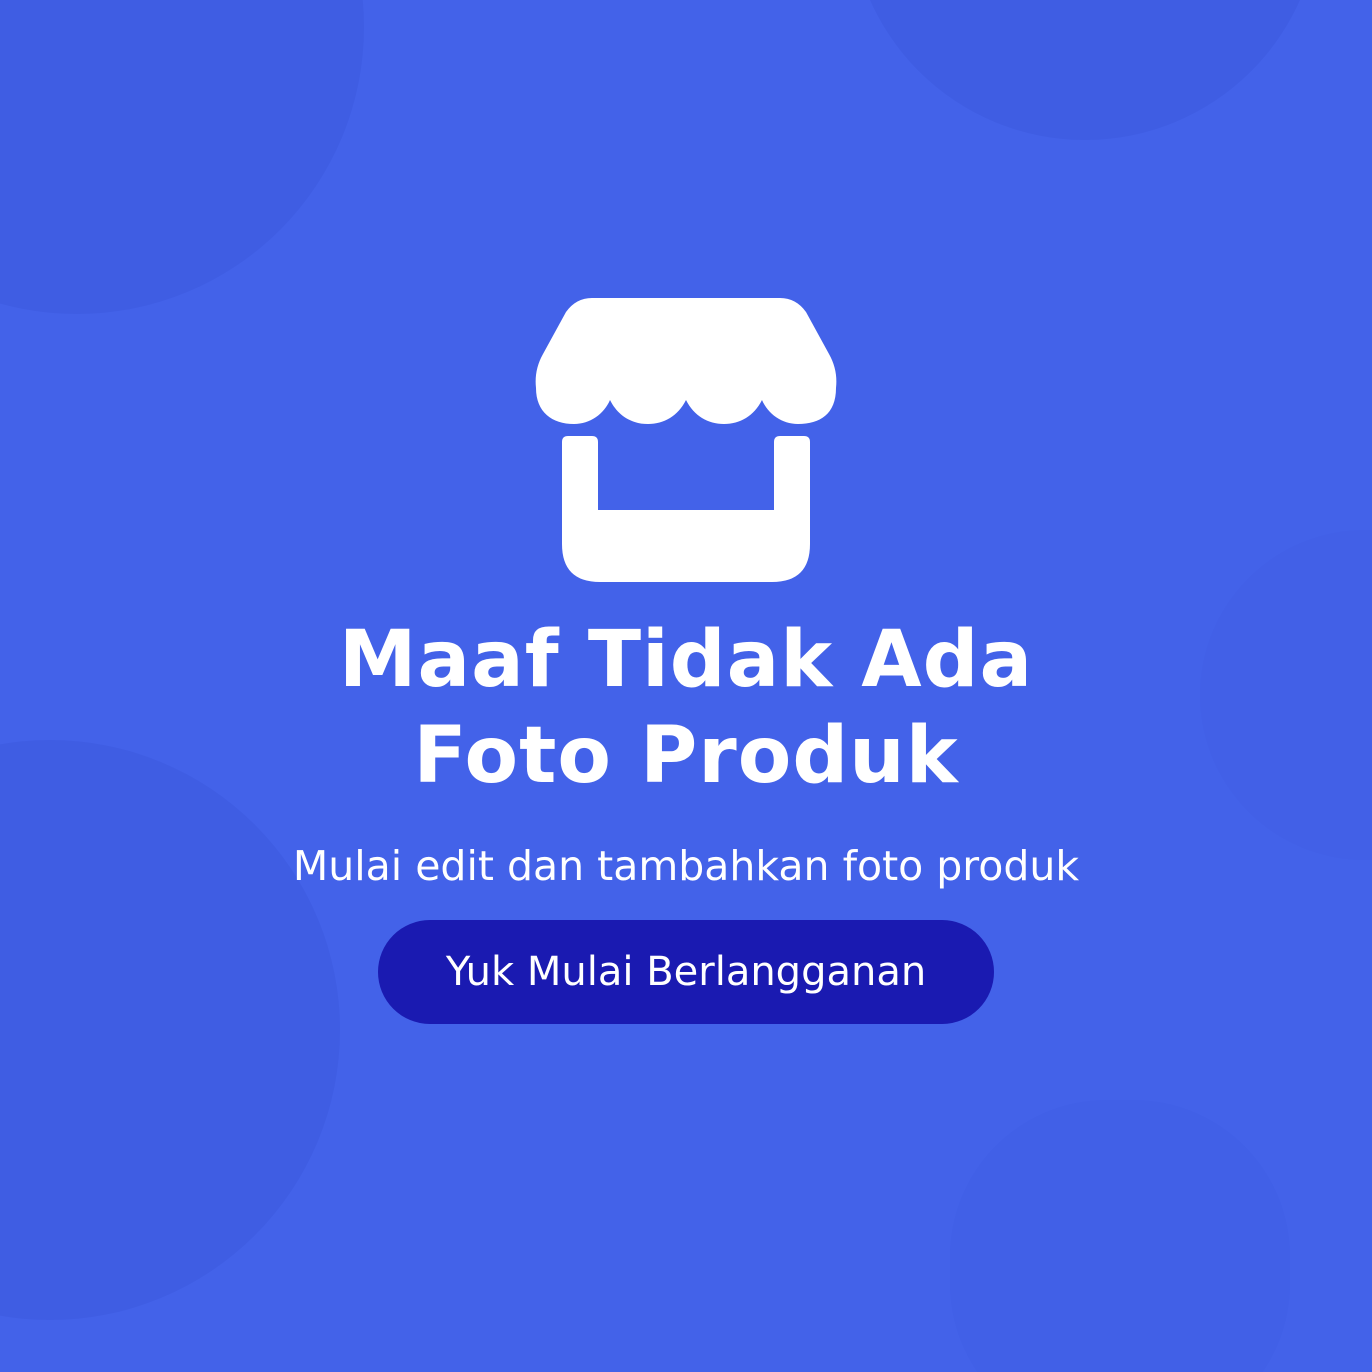 This screenshot has width=1372, height=1372. What do you see at coordinates (686, 972) in the screenshot?
I see `subscribe-button: Yuk Mulai Berlangganan` at bounding box center [686, 972].